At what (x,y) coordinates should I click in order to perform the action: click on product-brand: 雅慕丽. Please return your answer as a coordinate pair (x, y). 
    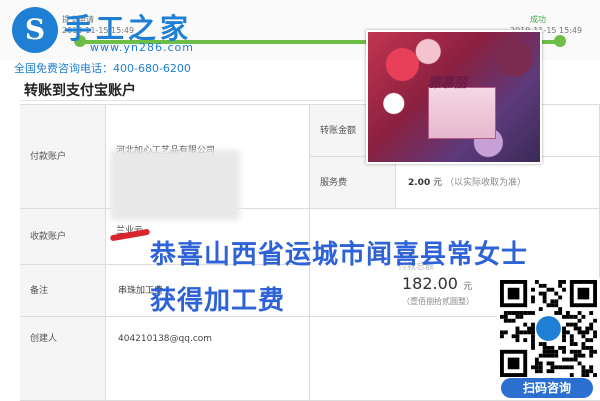
    Looking at the image, I should click on (448, 83).